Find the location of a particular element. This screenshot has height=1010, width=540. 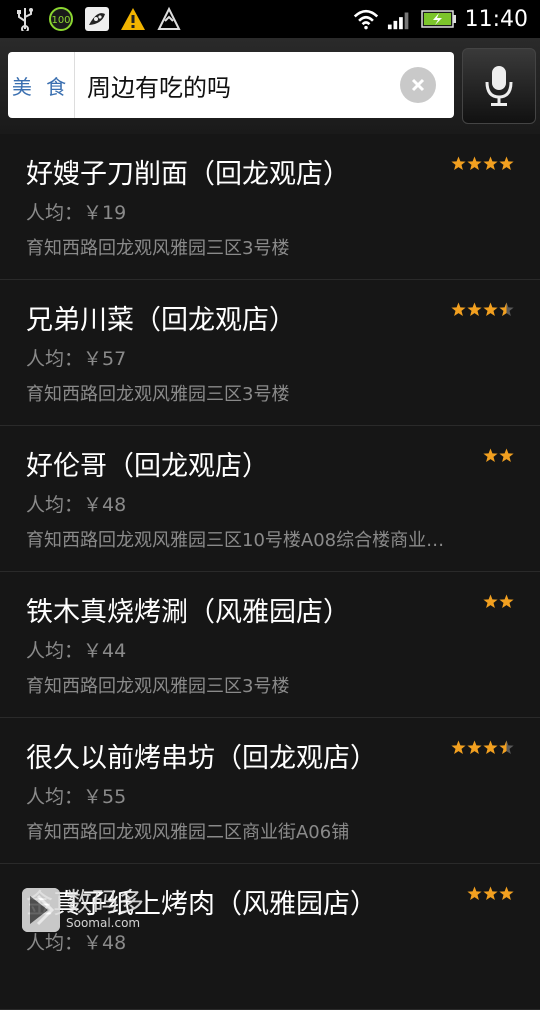

data-sync-icon is located at coordinates (169, 19).